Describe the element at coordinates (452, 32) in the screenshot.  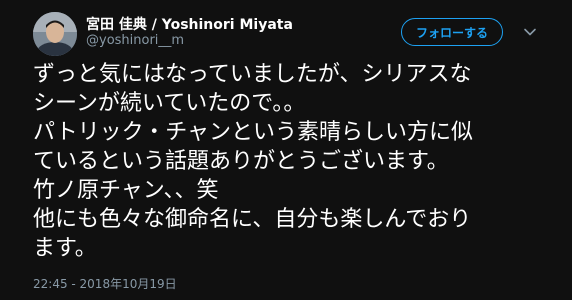
I see `follow-button: フォローする` at that location.